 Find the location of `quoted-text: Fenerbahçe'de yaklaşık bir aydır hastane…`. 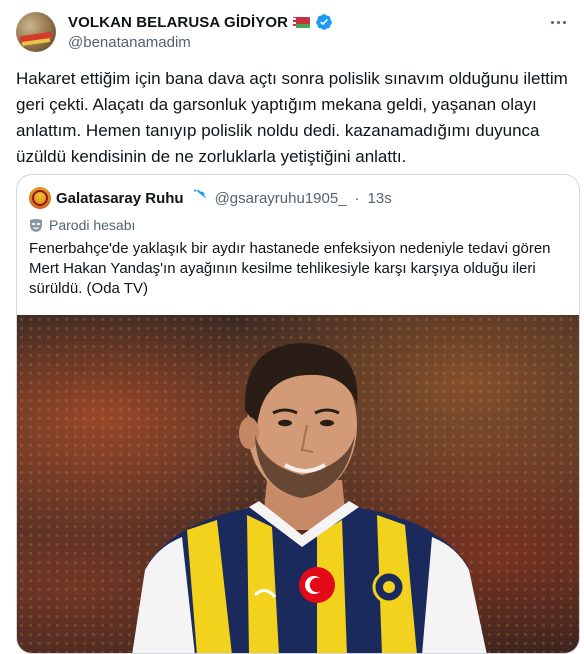

quoted-text: Fenerbahçe'de yaklaşık bir aydır hastane… is located at coordinates (290, 268).